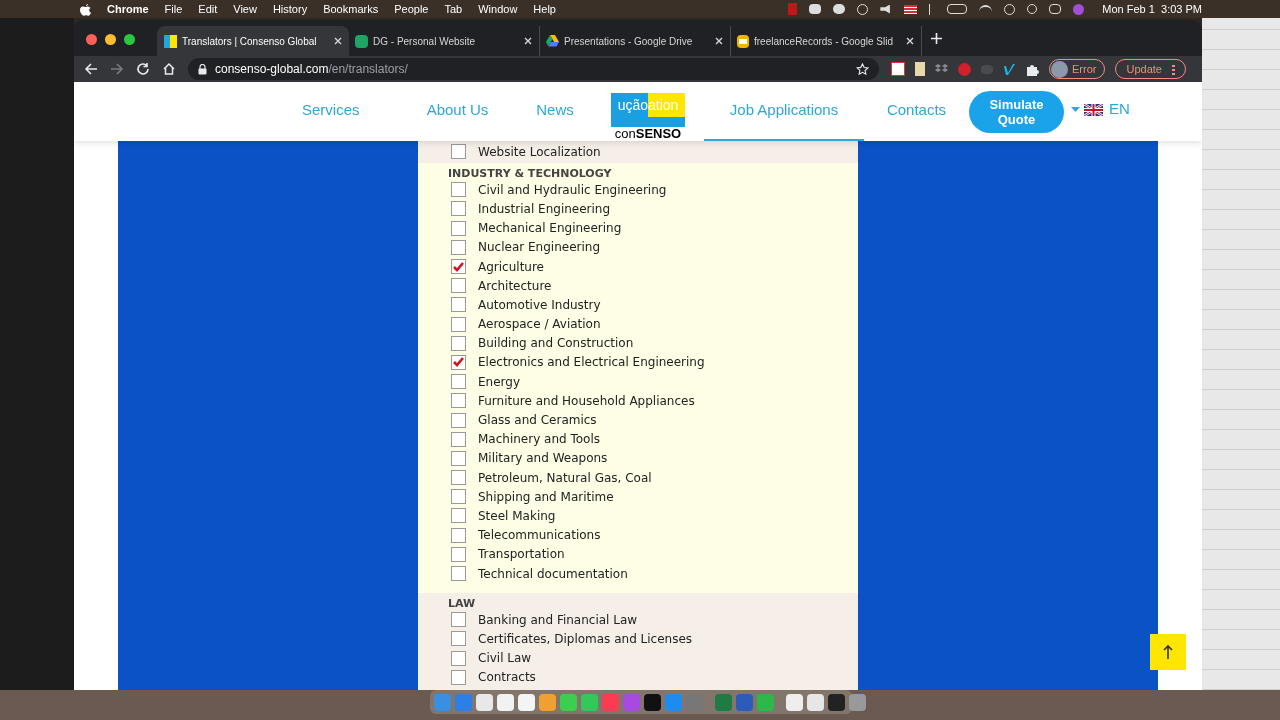  Describe the element at coordinates (169, 69) in the screenshot. I see `home-icon` at that location.